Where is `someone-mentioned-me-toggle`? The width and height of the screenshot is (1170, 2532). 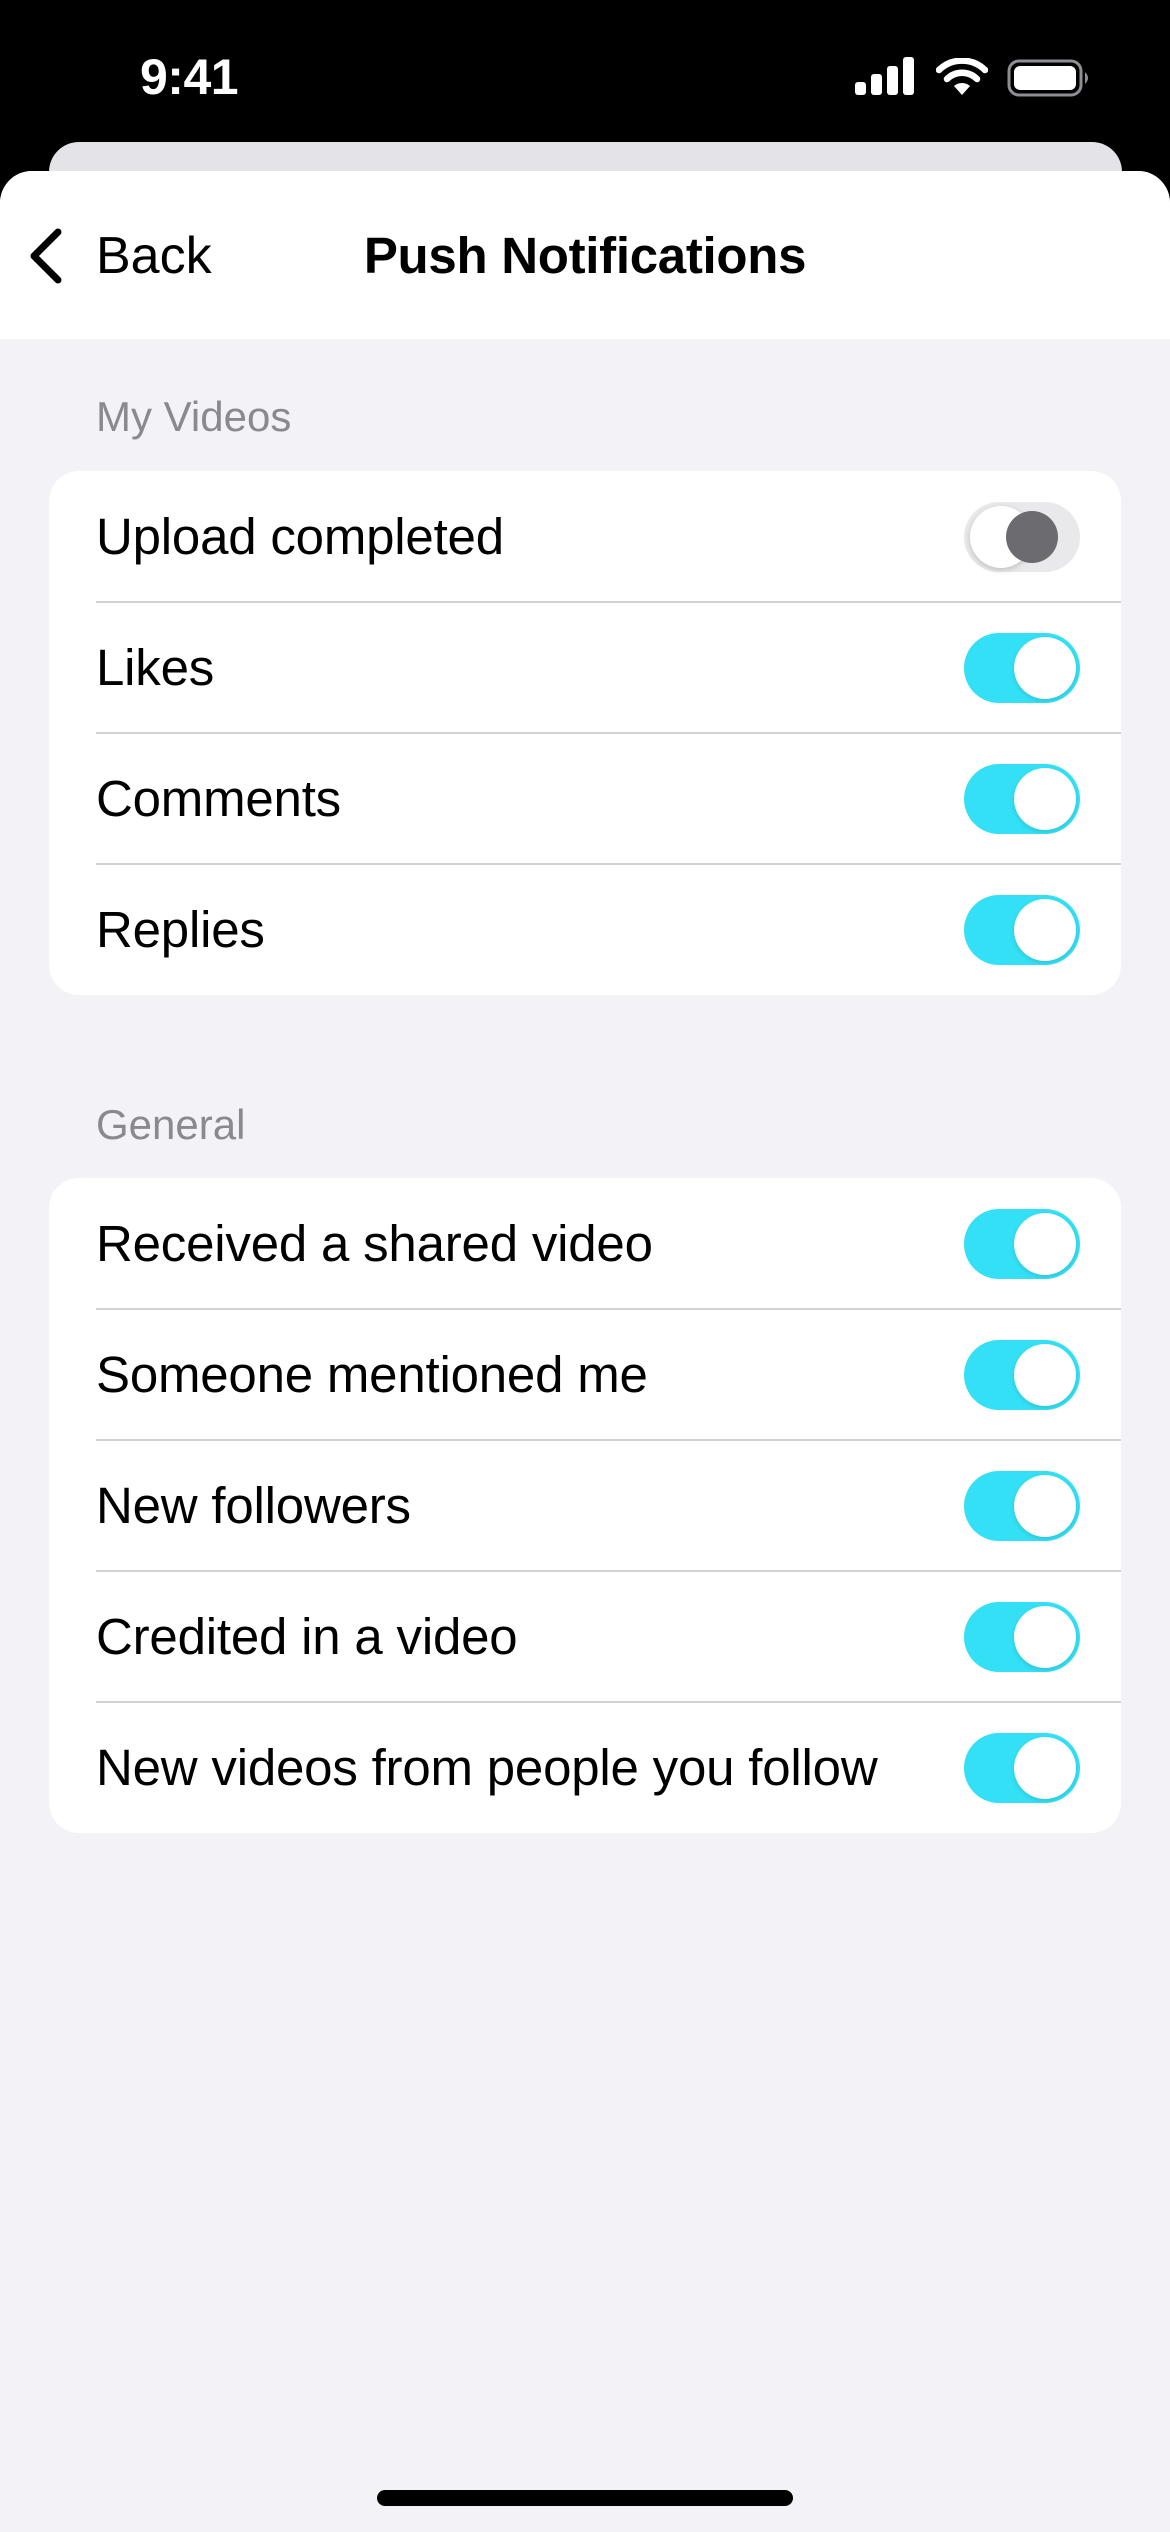 someone-mentioned-me-toggle is located at coordinates (1022, 1375).